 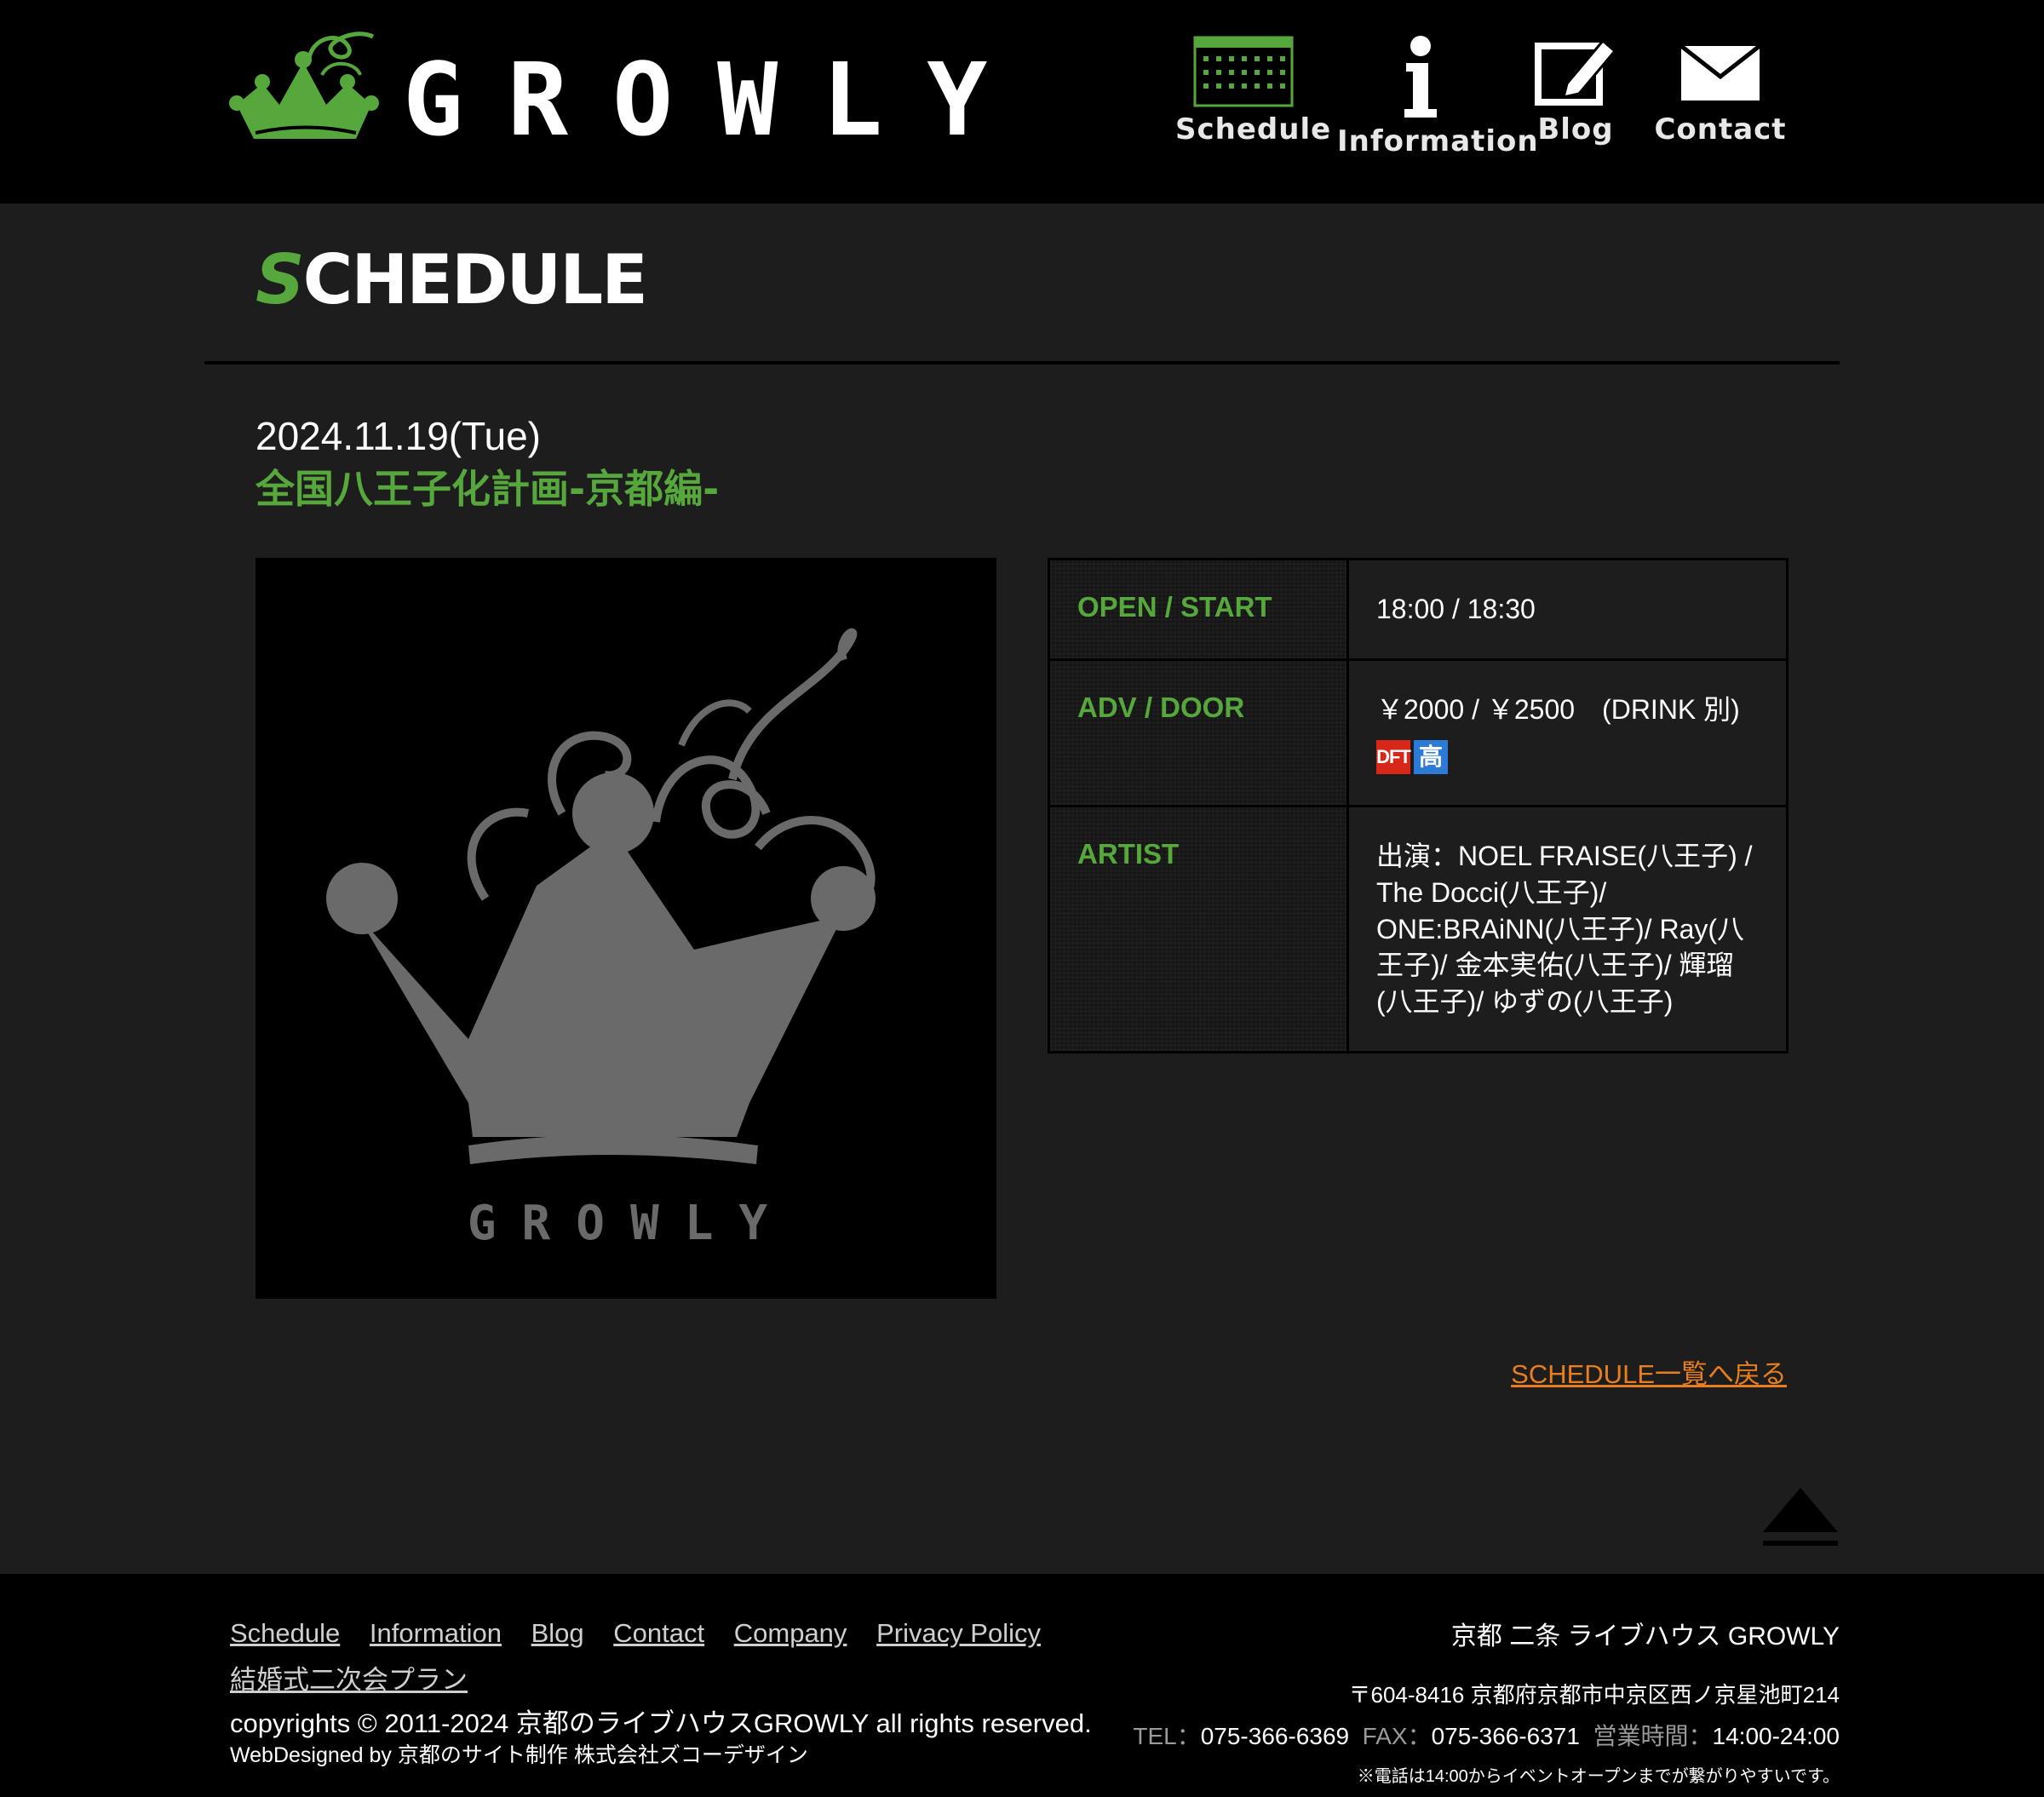 I want to click on footer-link-company: Company, so click(x=790, y=1633).